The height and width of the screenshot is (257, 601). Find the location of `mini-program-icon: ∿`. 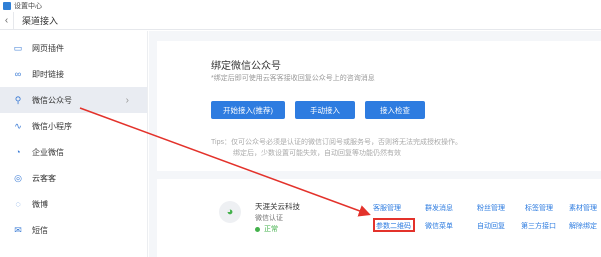

mini-program-icon: ∿ is located at coordinates (18, 125).